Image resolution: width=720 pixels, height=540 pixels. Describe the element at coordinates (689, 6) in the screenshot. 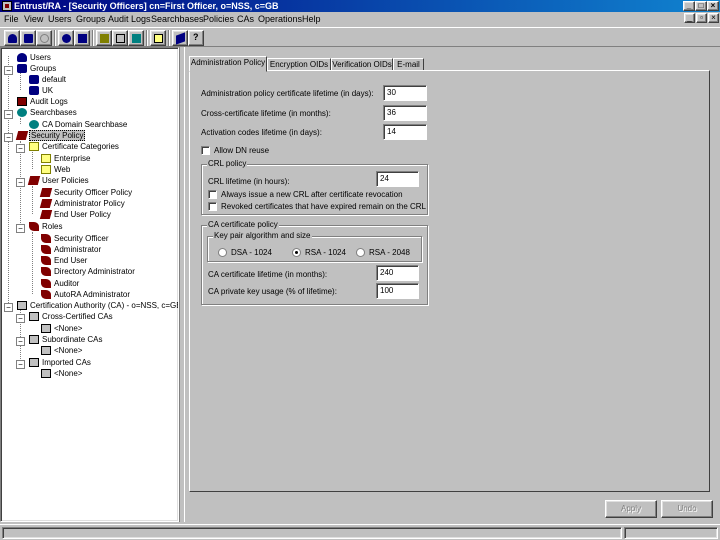

I see `minimize-icon: _` at that location.